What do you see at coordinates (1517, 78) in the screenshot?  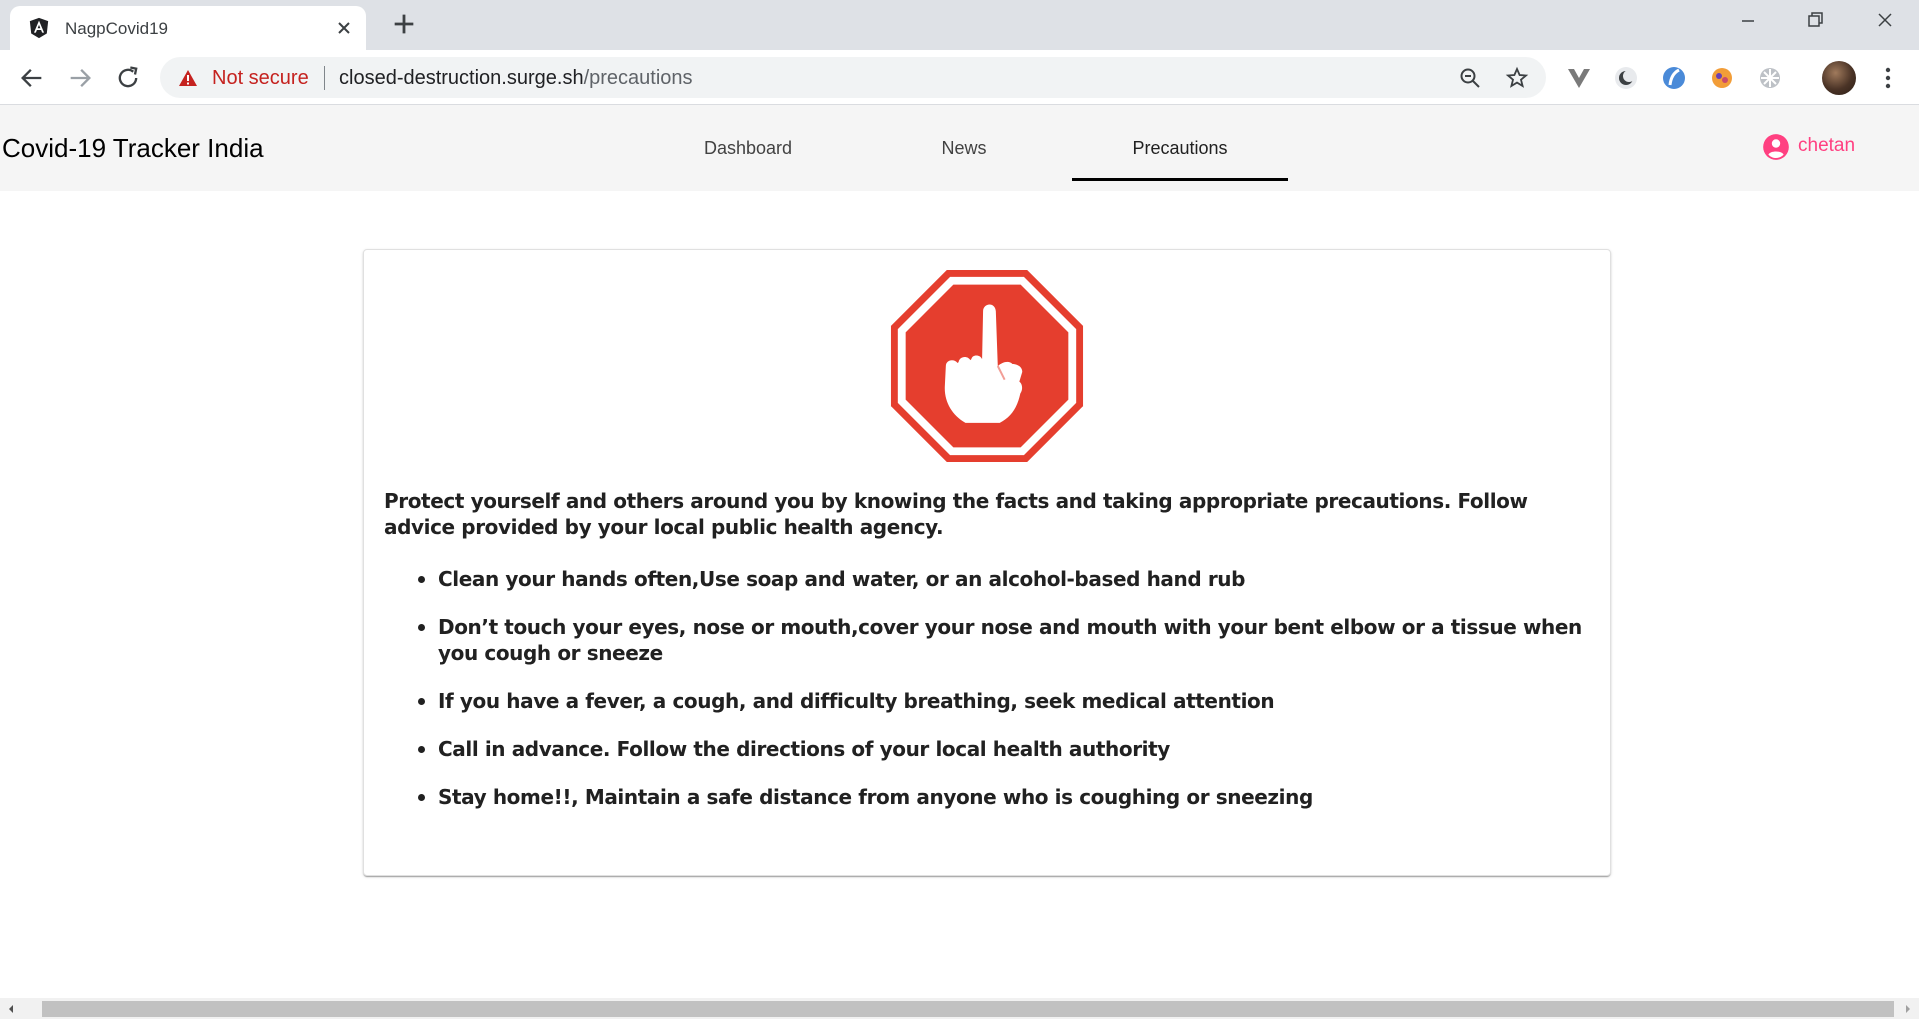 I see `bookmark-star-icon` at bounding box center [1517, 78].